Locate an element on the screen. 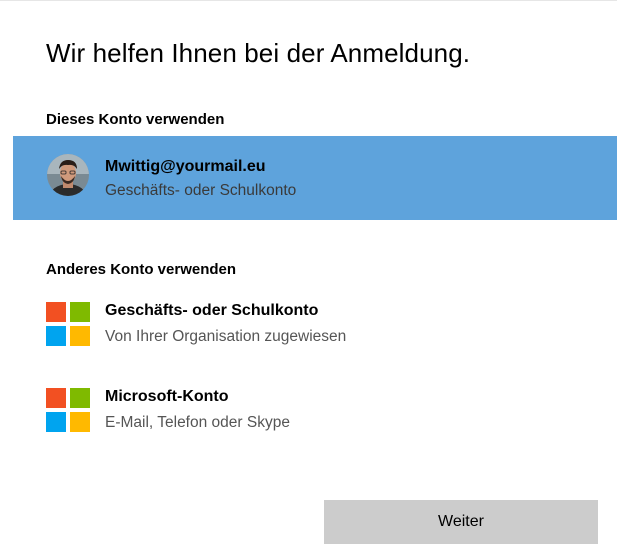  avatar-photo-icon is located at coordinates (68, 175).